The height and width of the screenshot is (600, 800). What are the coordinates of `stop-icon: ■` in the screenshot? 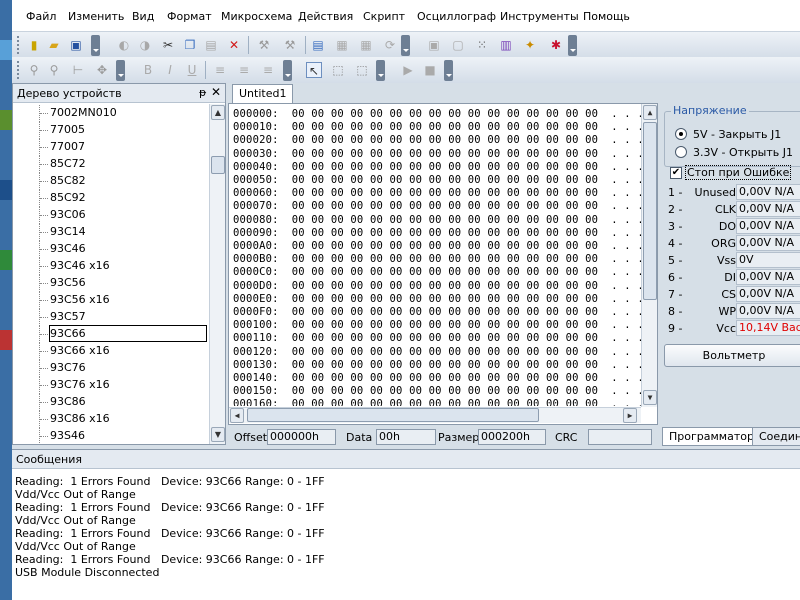 It's located at (430, 70).